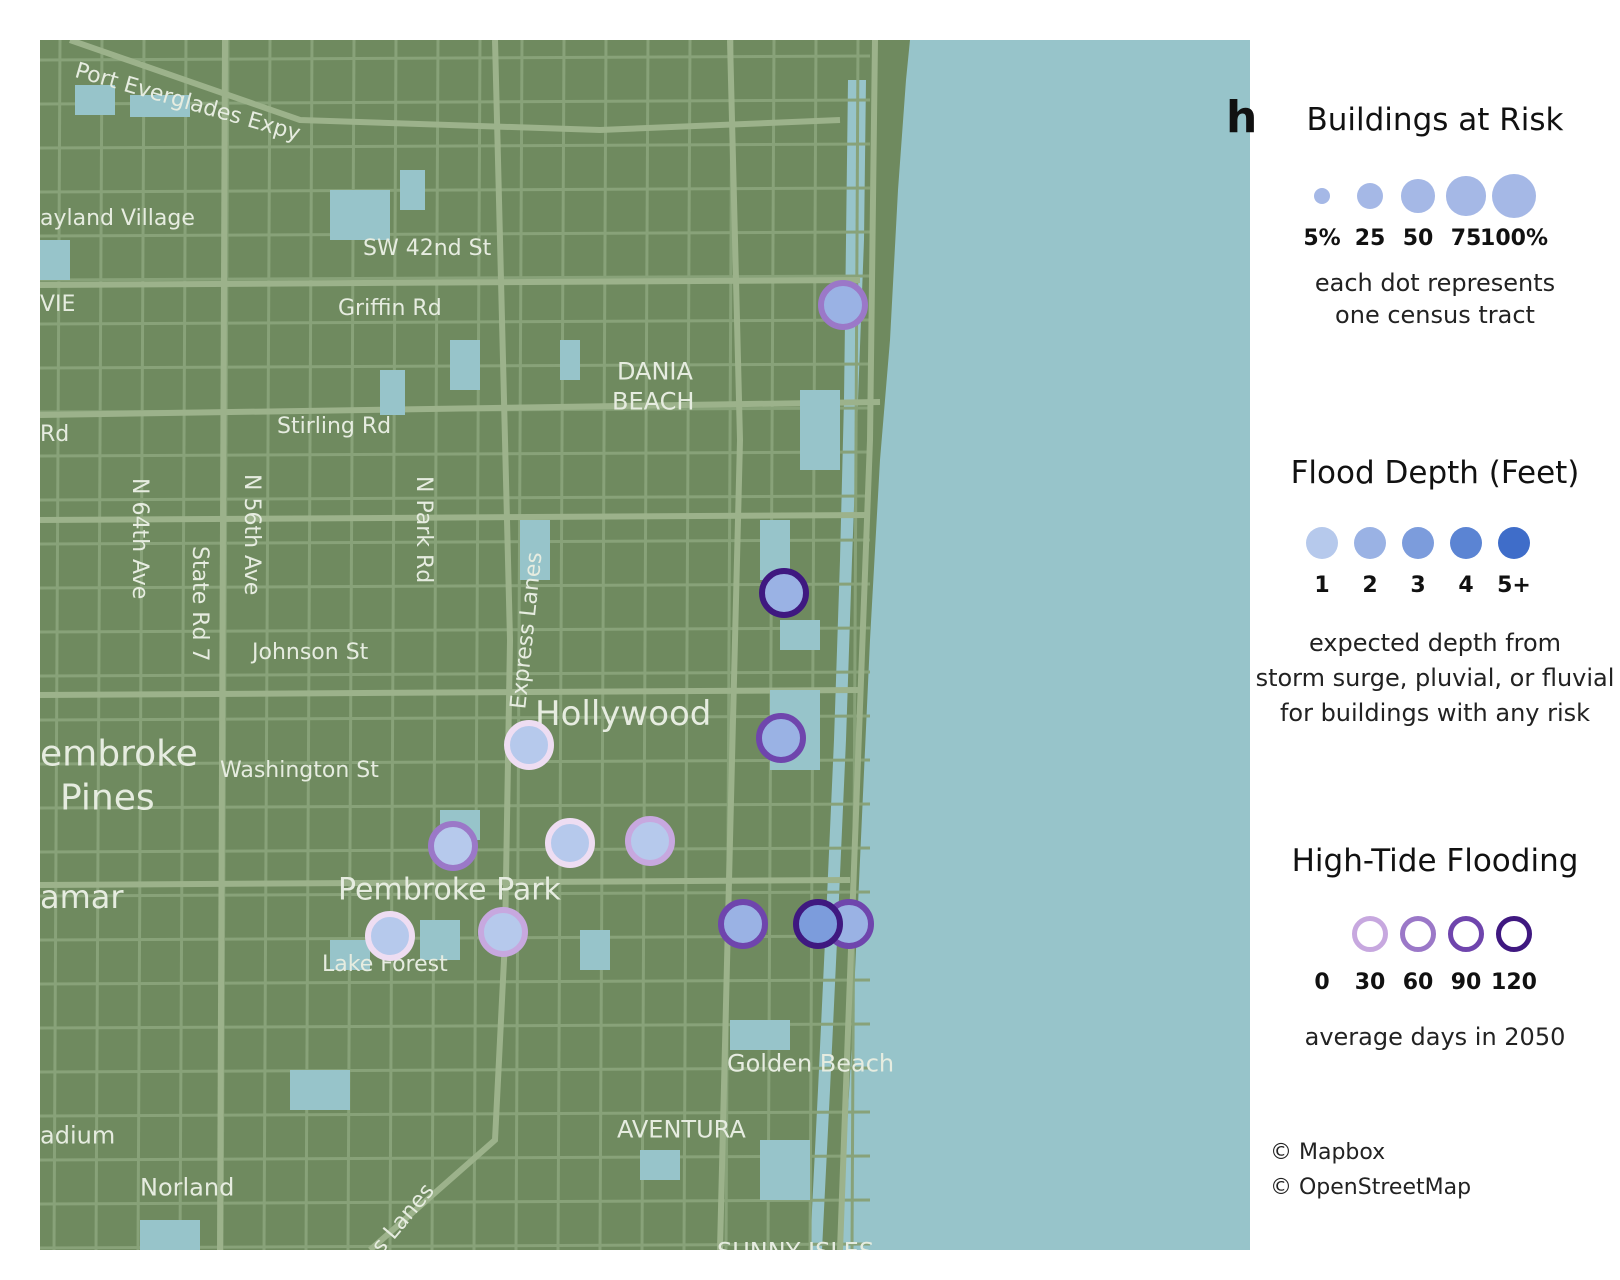  What do you see at coordinates (107, 798) in the screenshot?
I see `map-label-pines: Pines` at bounding box center [107, 798].